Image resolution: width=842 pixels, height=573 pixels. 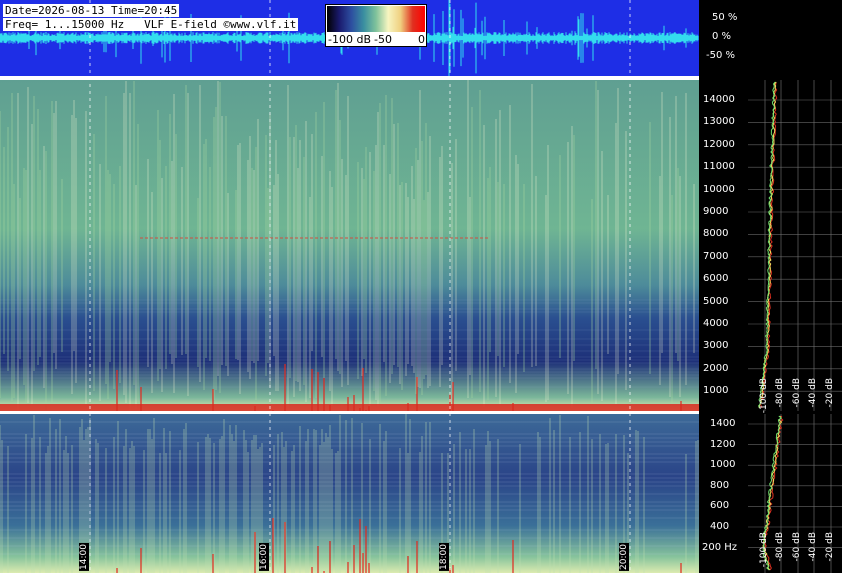 What do you see at coordinates (716, 391) in the screenshot?
I see `freq-tick-top-1000: 1000` at bounding box center [716, 391].